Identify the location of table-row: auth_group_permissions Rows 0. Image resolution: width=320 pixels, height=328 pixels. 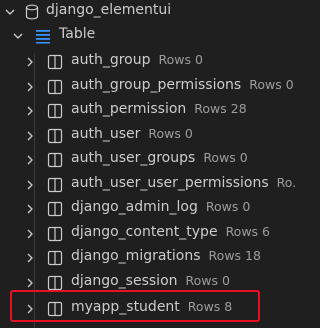
(148, 86).